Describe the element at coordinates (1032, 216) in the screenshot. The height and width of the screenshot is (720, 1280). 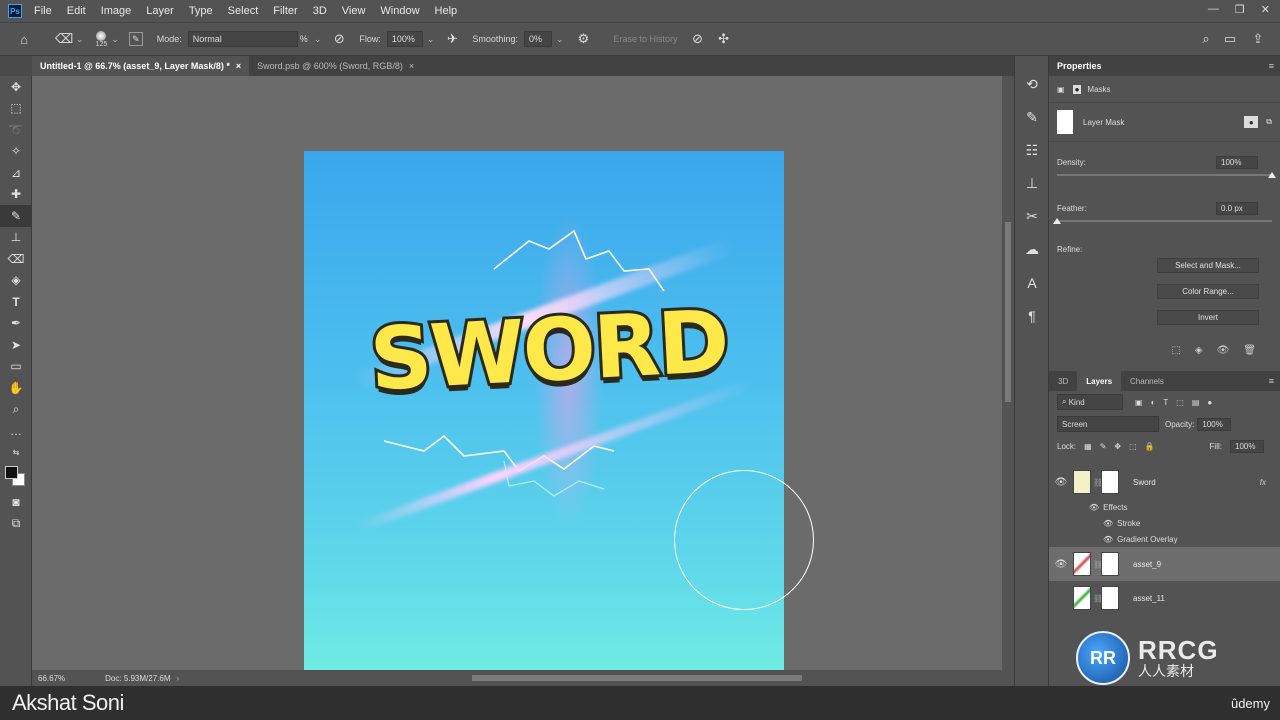
I see `tools-panel-icon: ✂` at that location.